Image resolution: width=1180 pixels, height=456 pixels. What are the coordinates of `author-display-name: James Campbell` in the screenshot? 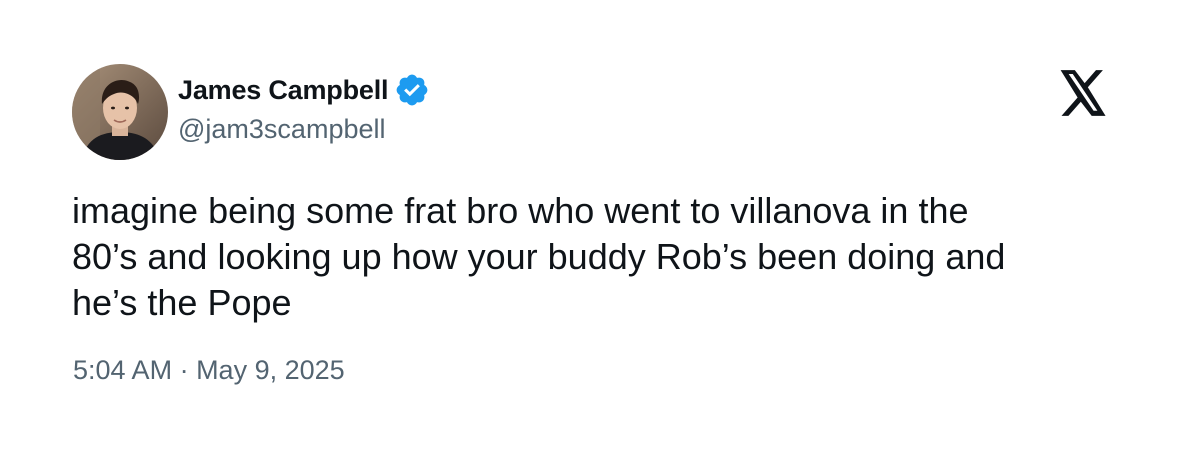 It's located at (283, 90).